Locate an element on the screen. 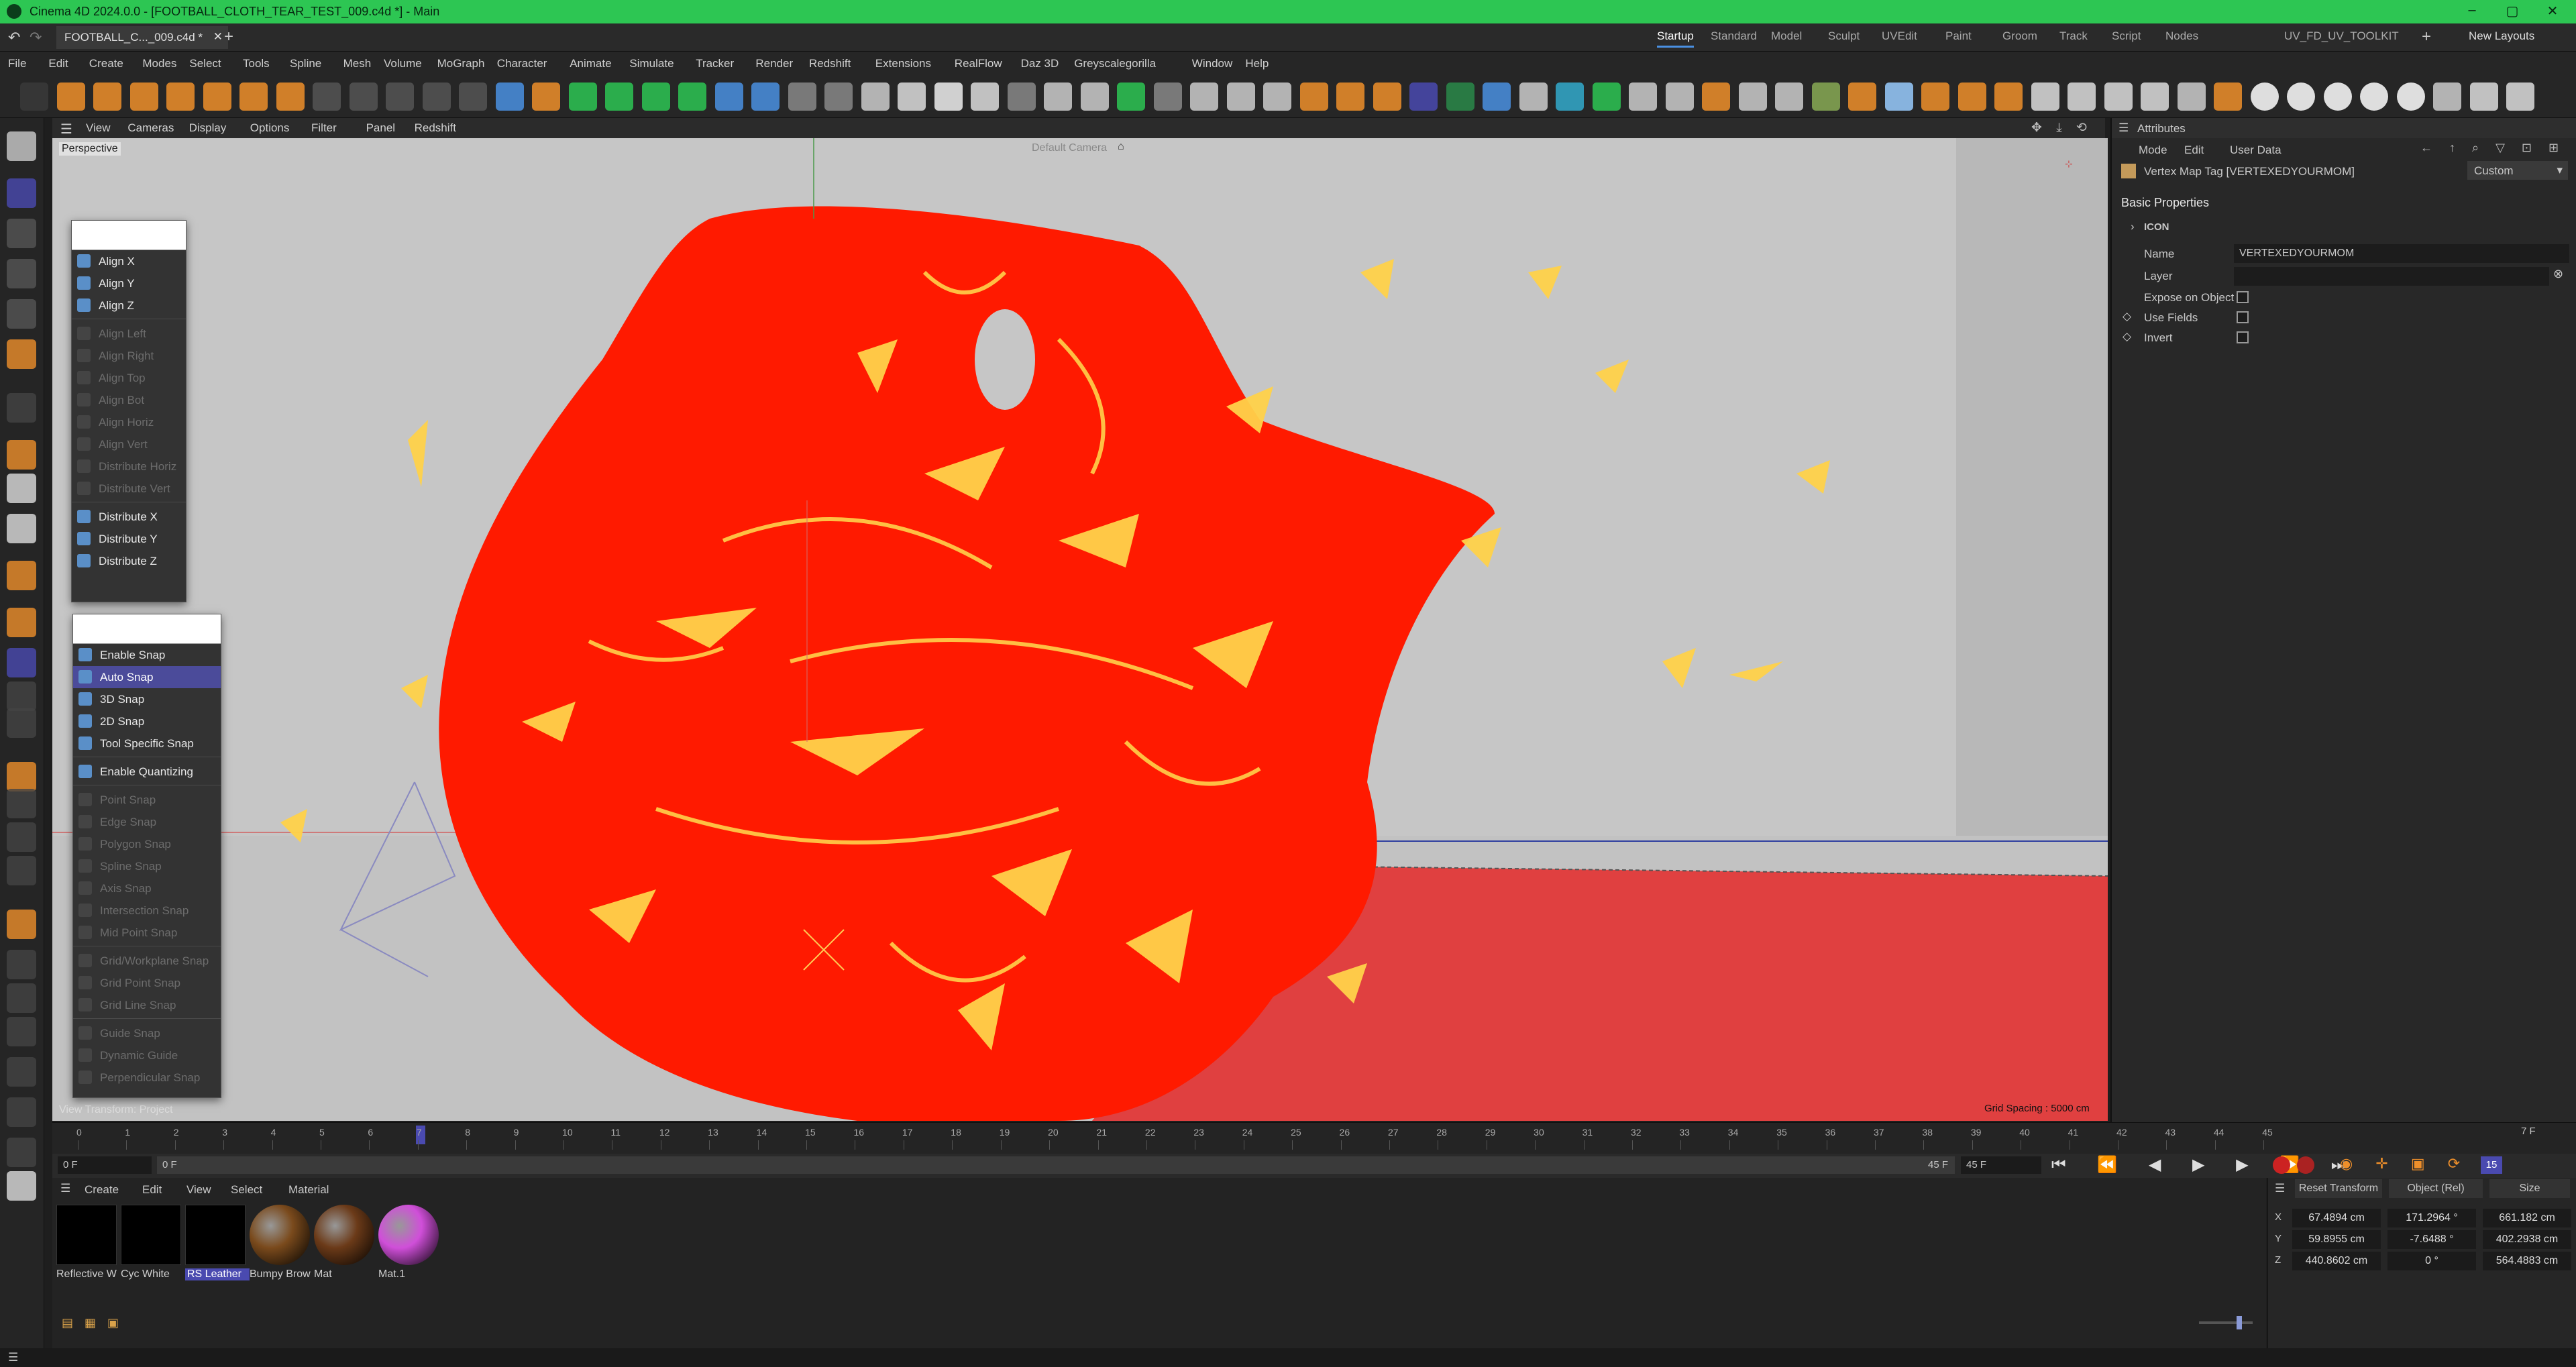 The height and width of the screenshot is (1367, 2576). menu-item: Window is located at coordinates (1212, 64).